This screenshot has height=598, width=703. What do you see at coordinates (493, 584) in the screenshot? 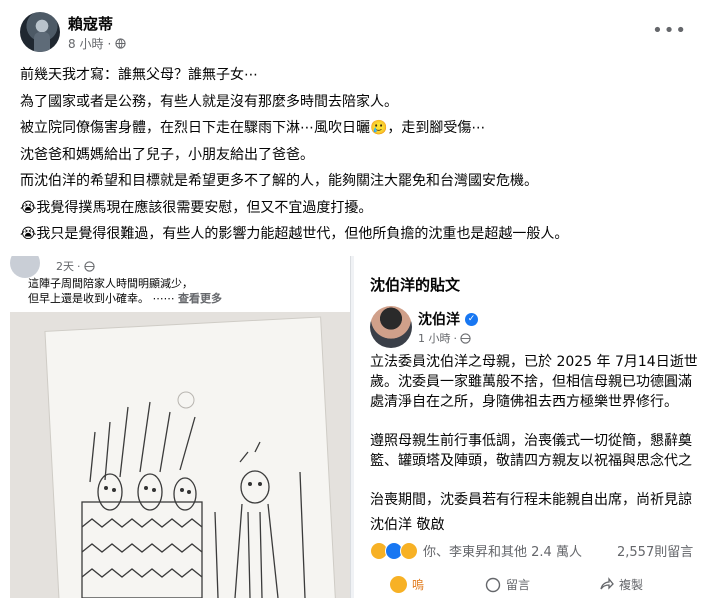
I see `comment-icon` at bounding box center [493, 584].